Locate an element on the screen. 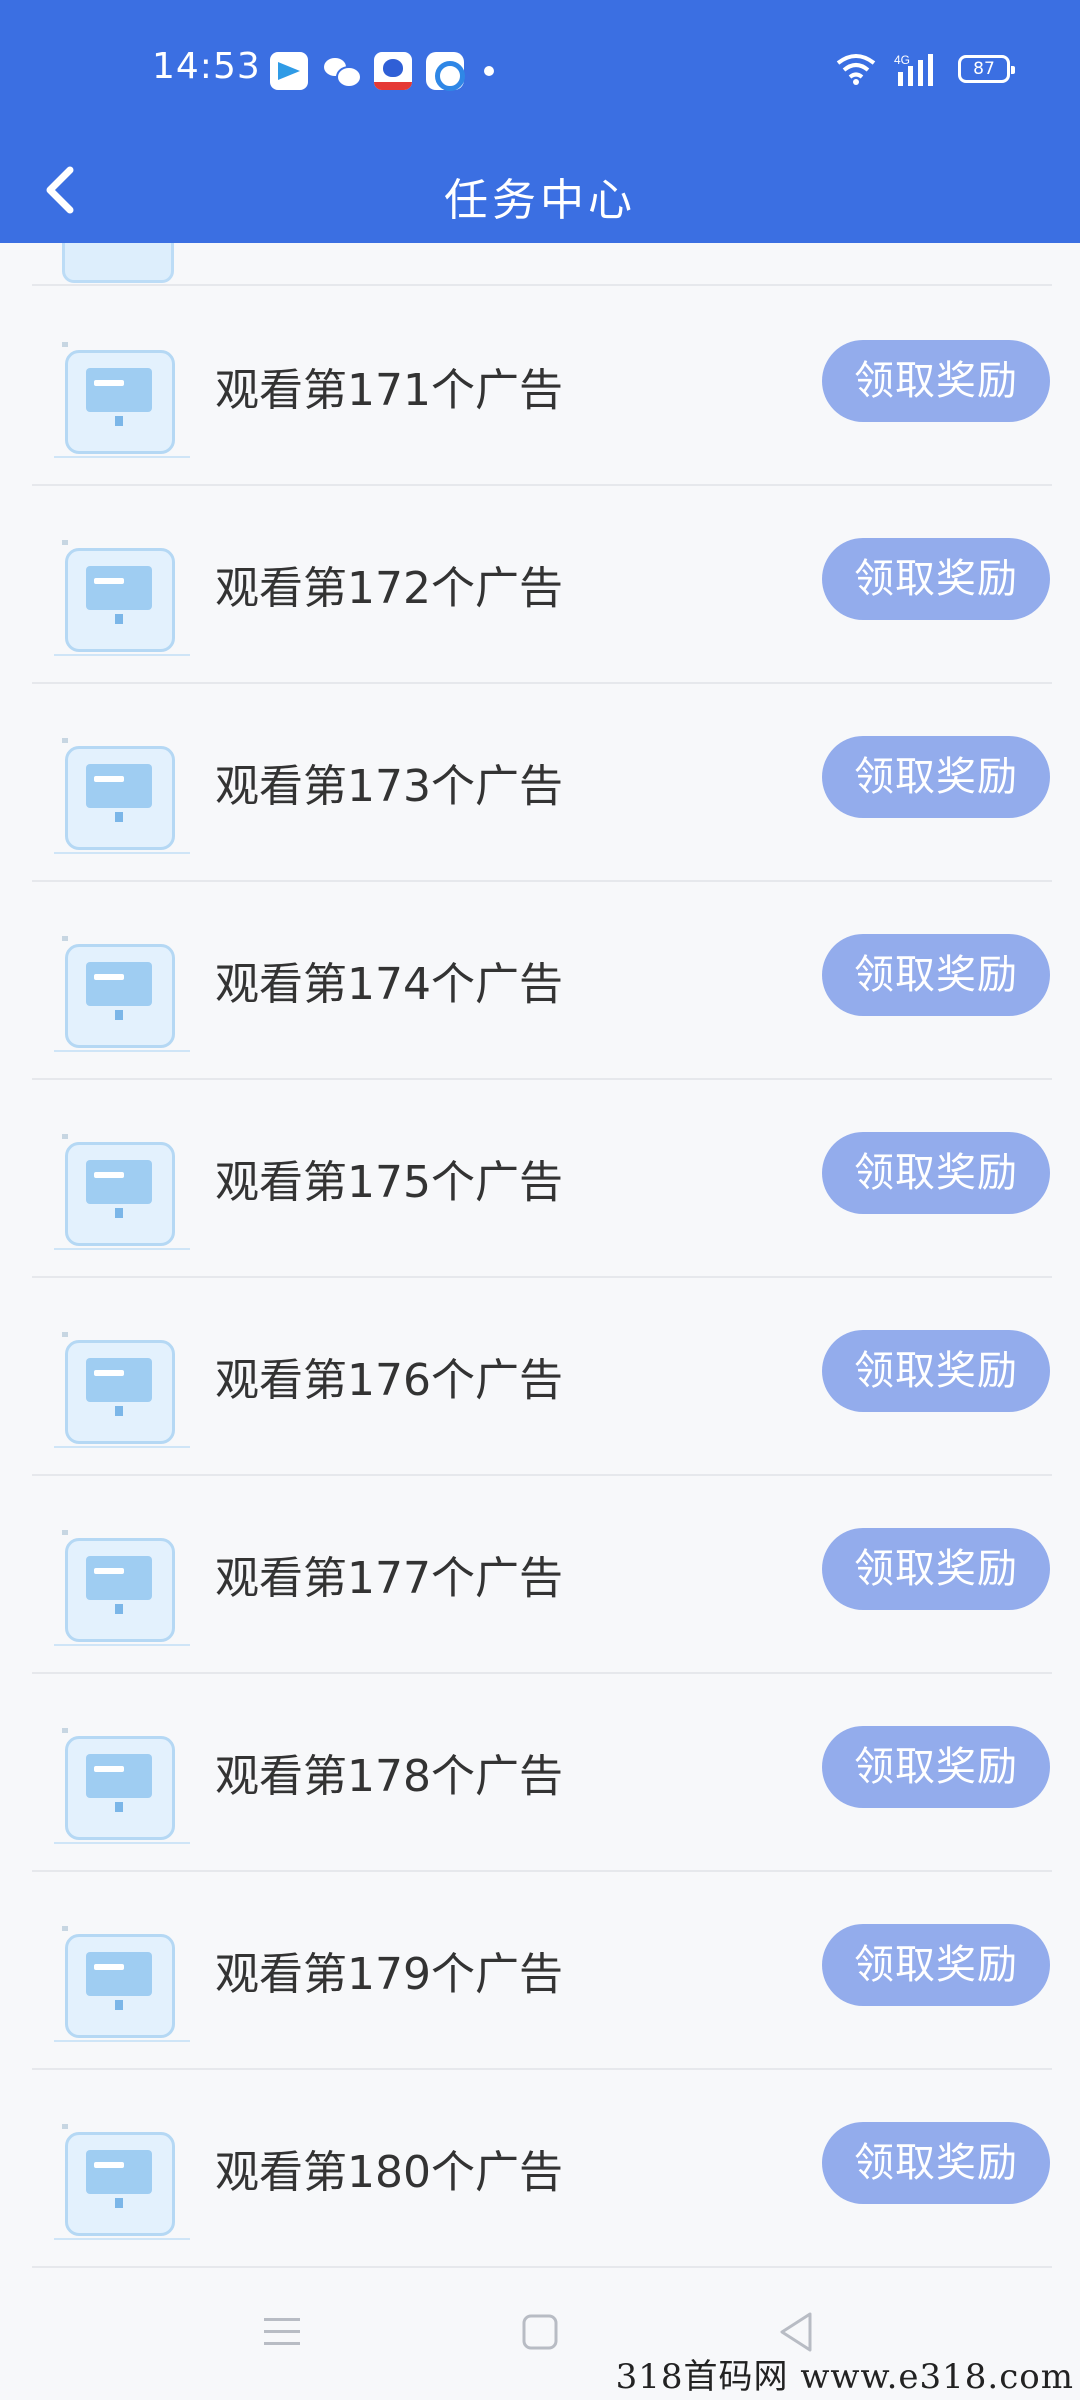  notification-icons is located at coordinates (382, 71).